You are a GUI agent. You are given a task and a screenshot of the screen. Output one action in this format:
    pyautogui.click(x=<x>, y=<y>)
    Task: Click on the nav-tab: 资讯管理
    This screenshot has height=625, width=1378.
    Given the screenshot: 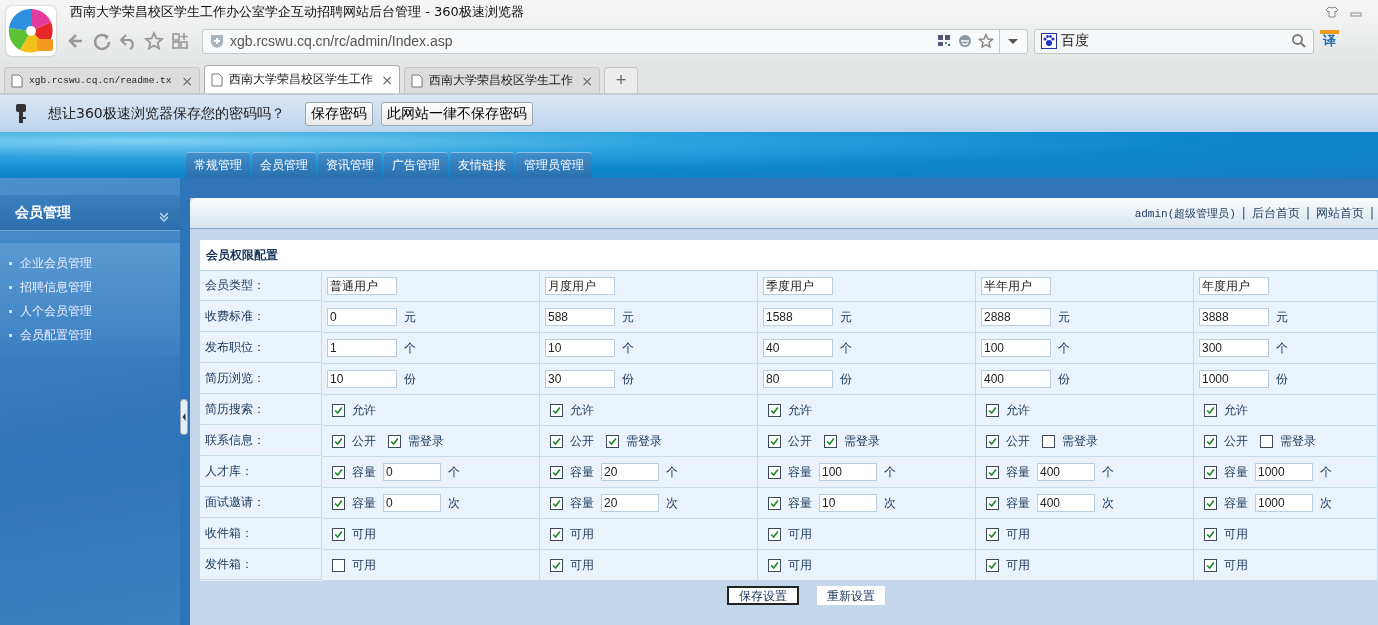 What is the action you would take?
    pyautogui.click(x=350, y=165)
    